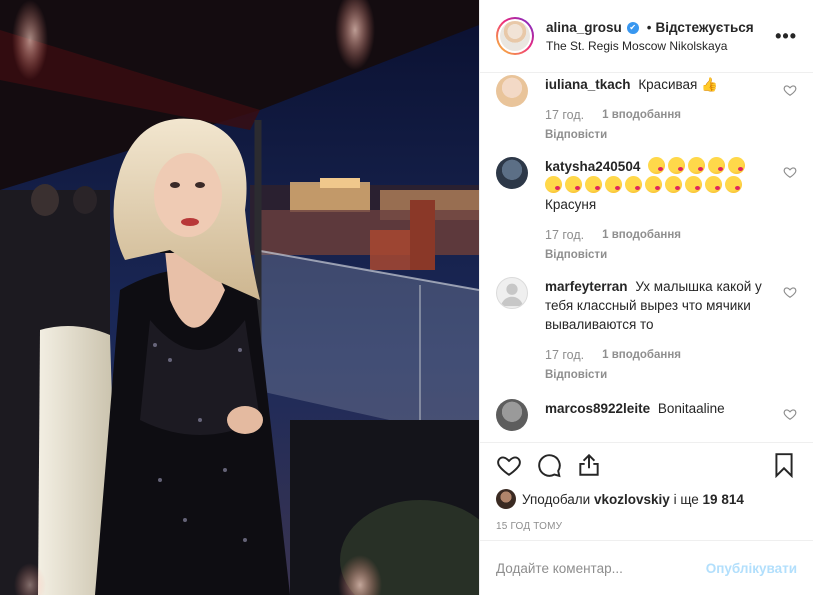 The image size is (813, 595). I want to click on liker-avatar, so click(506, 499).